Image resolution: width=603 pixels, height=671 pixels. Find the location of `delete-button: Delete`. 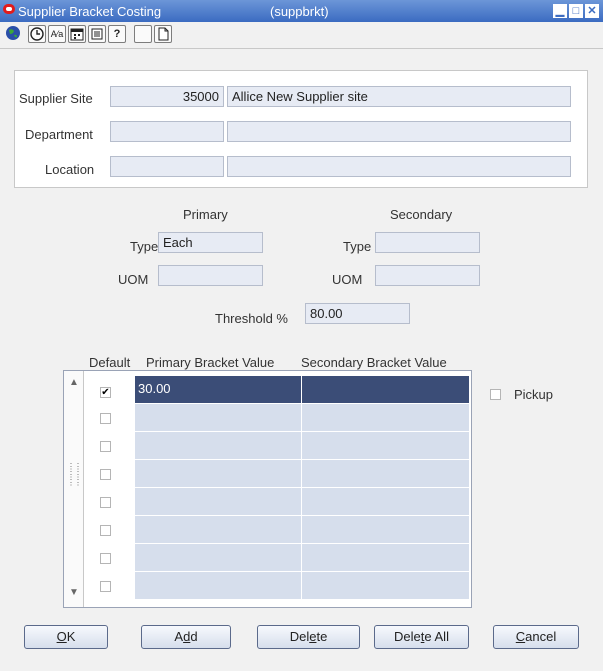

delete-button: Delete is located at coordinates (308, 637).